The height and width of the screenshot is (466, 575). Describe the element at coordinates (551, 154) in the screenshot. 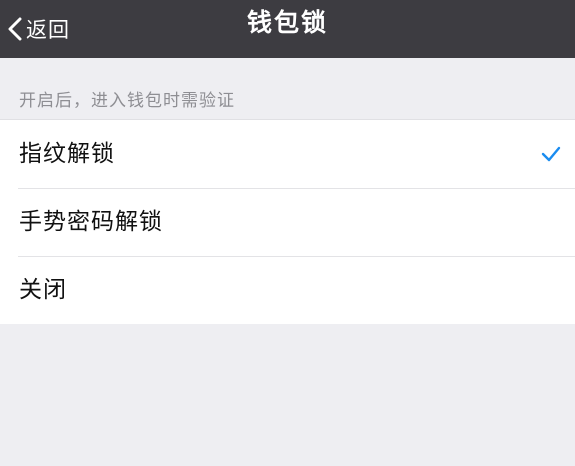

I see `checkmark-icon` at that location.